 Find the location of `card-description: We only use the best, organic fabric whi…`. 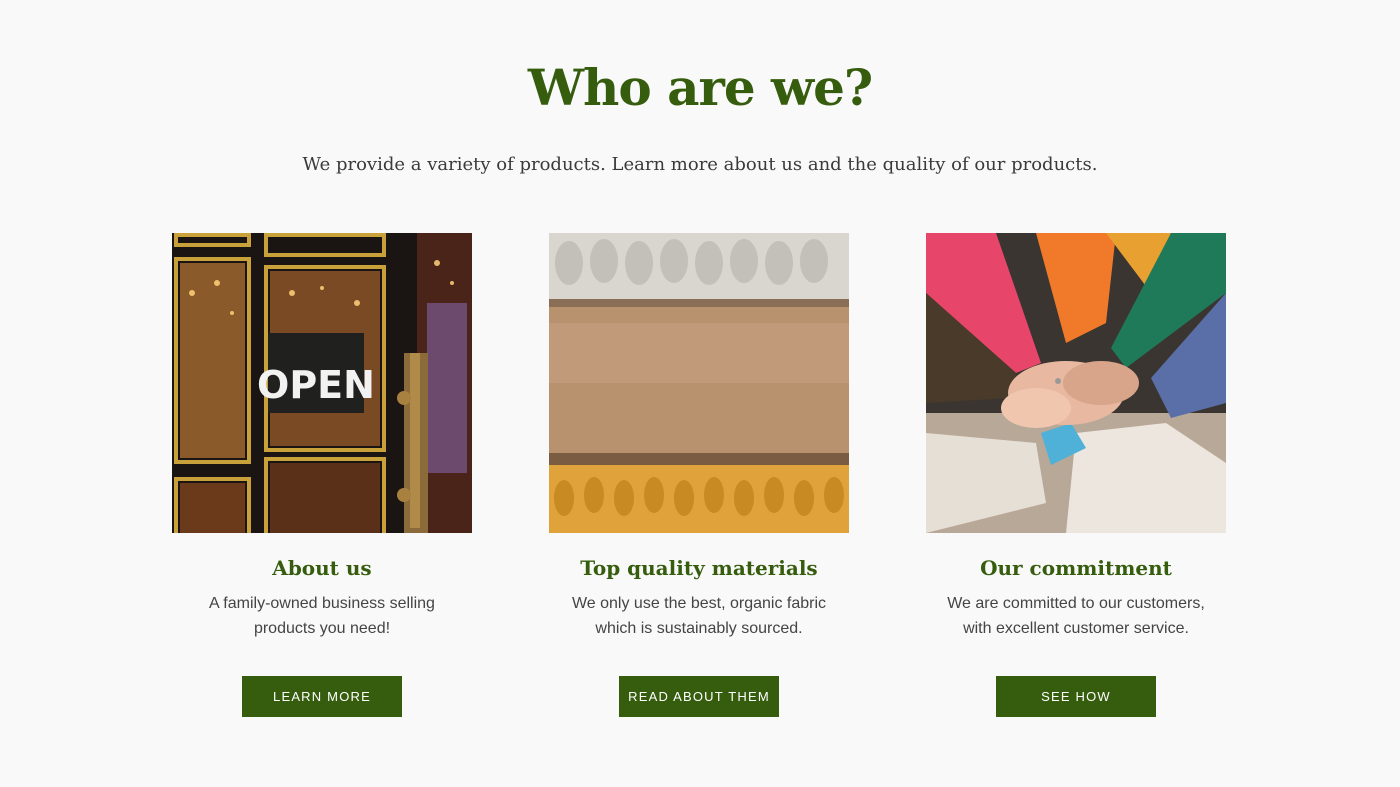

card-description: We only use the best, organic fabric whi… is located at coordinates (699, 616).